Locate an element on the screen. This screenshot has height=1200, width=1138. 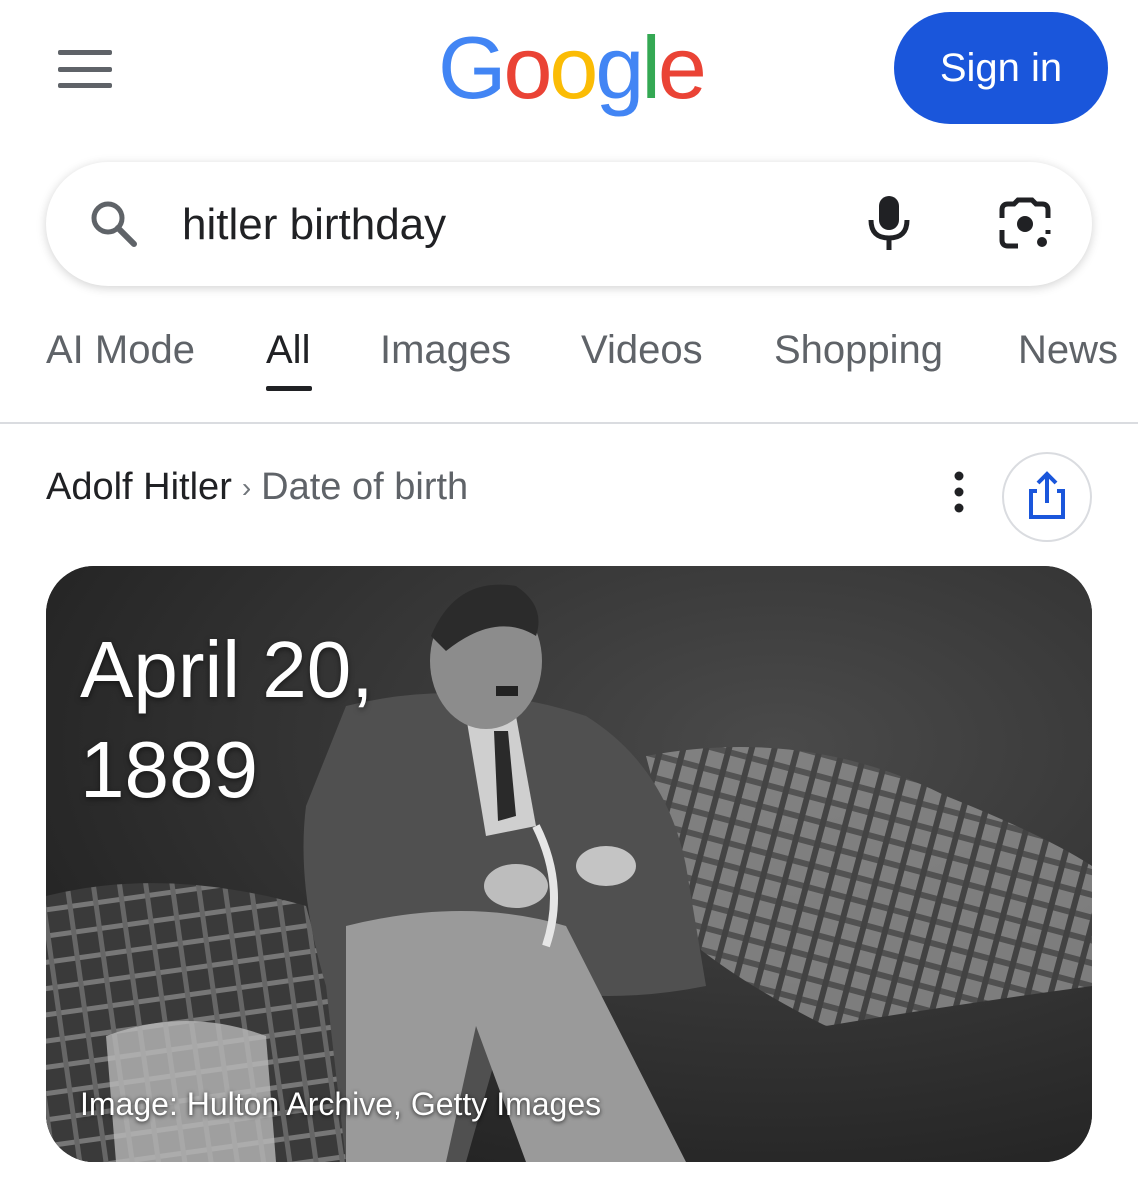
share-button is located at coordinates (1047, 497).